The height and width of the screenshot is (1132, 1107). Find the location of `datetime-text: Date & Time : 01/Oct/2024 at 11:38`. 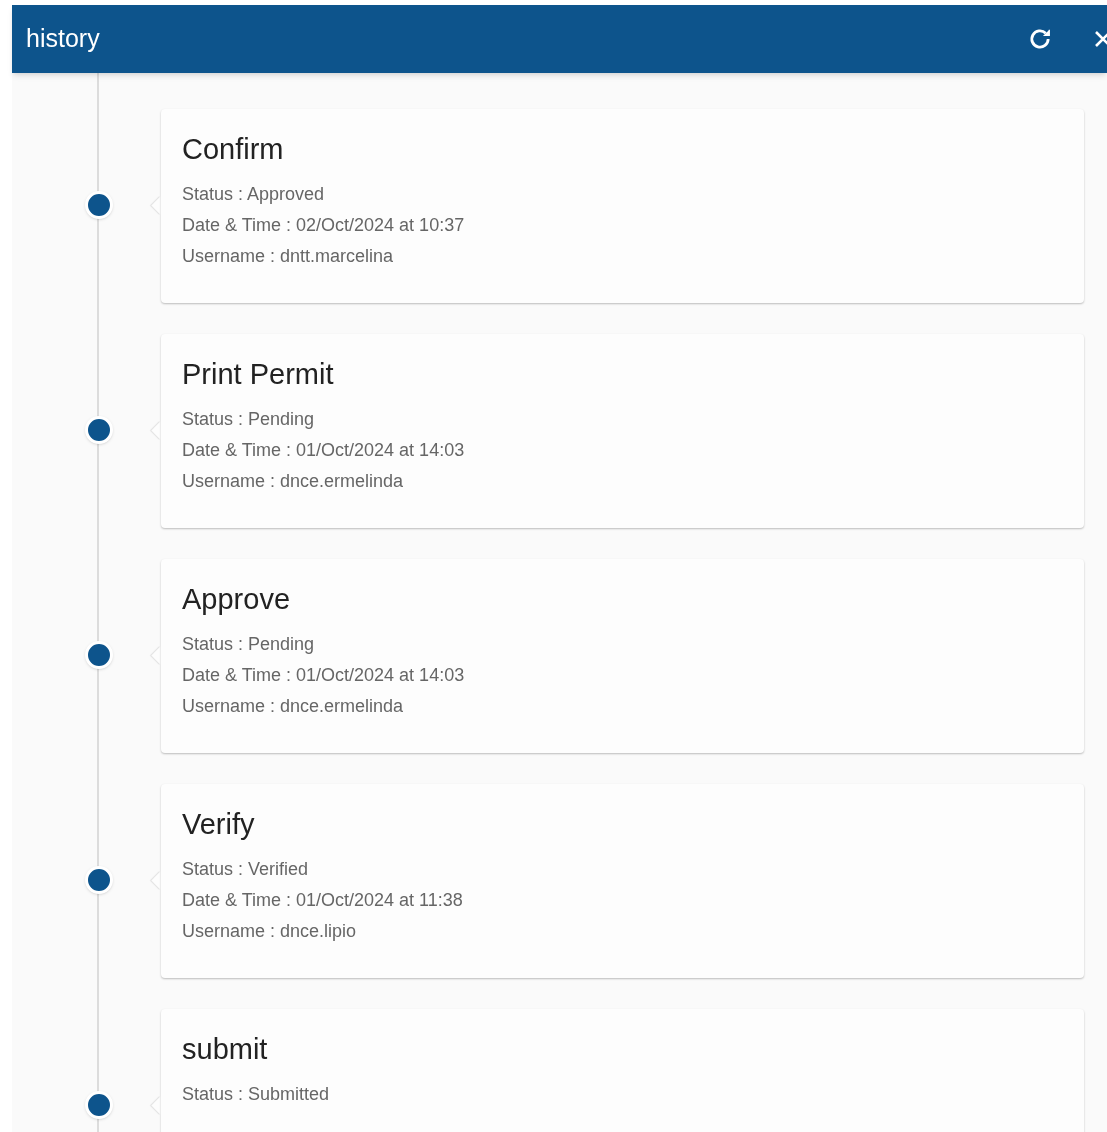

datetime-text: Date & Time : 01/Oct/2024 at 11:38 is located at coordinates (323, 900).